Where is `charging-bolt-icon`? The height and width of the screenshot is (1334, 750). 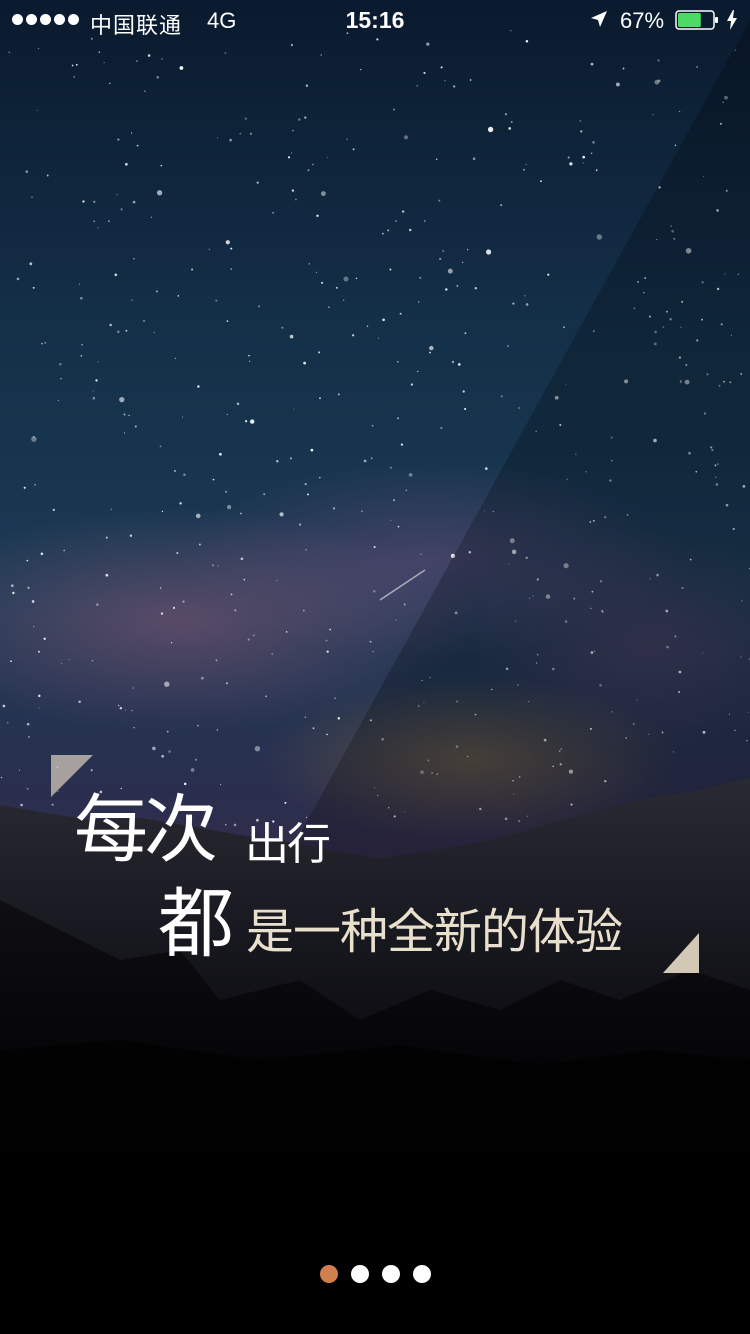
charging-bolt-icon is located at coordinates (732, 20).